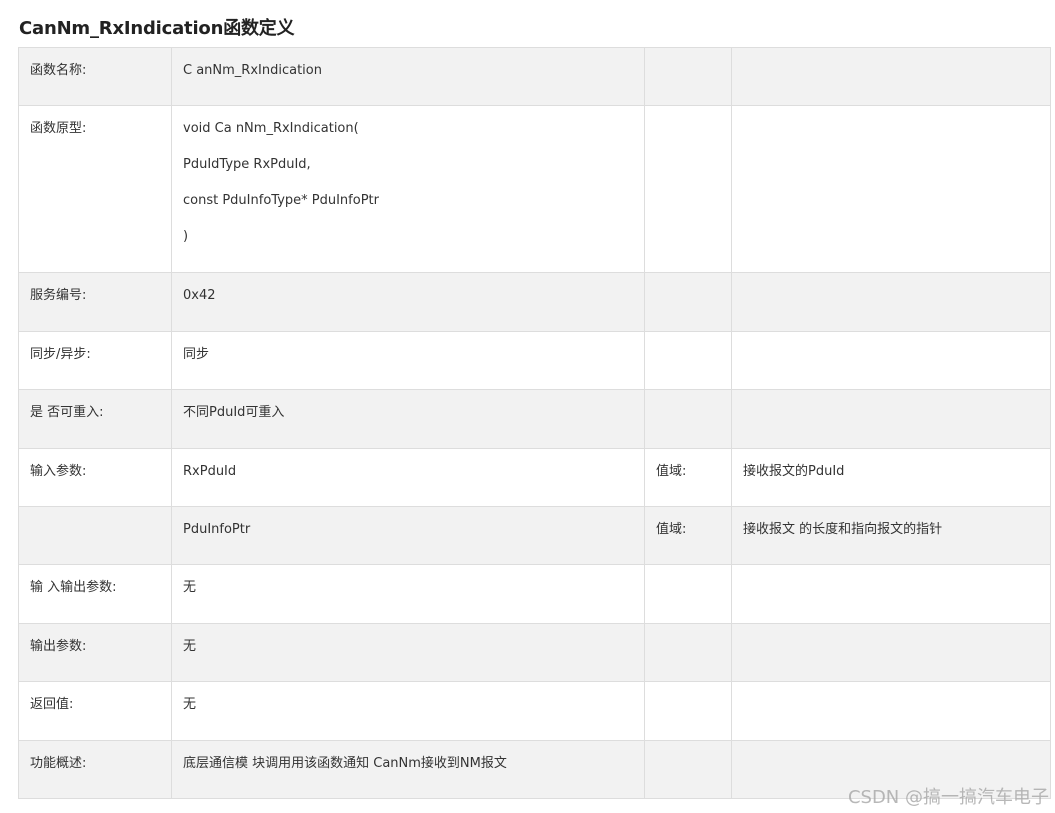  I want to click on row-value: PduInfoPtr, so click(408, 535).